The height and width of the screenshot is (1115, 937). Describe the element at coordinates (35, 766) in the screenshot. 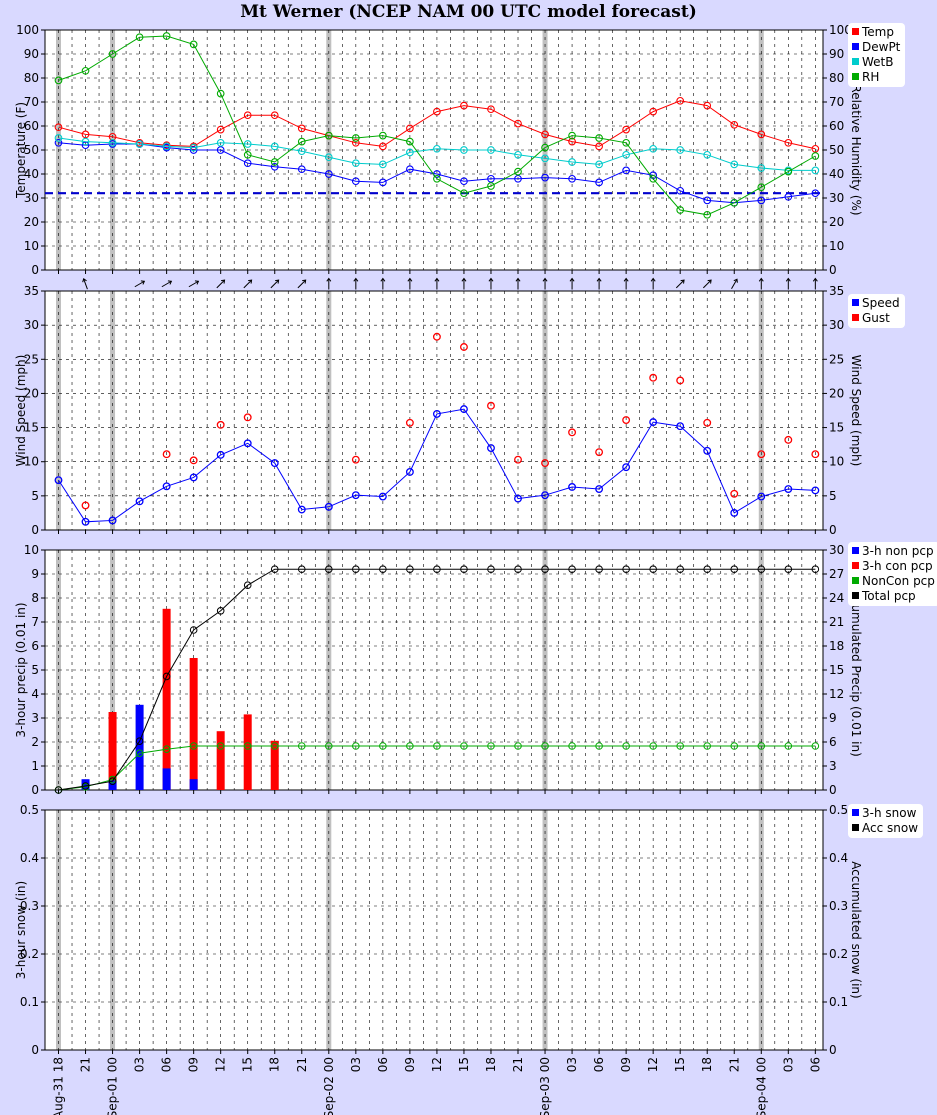

I see `left-tick-label: 1` at that location.